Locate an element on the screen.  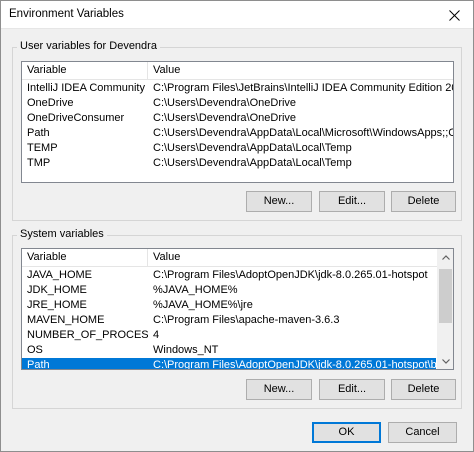
user-column-variable: Variable is located at coordinates (85, 71).